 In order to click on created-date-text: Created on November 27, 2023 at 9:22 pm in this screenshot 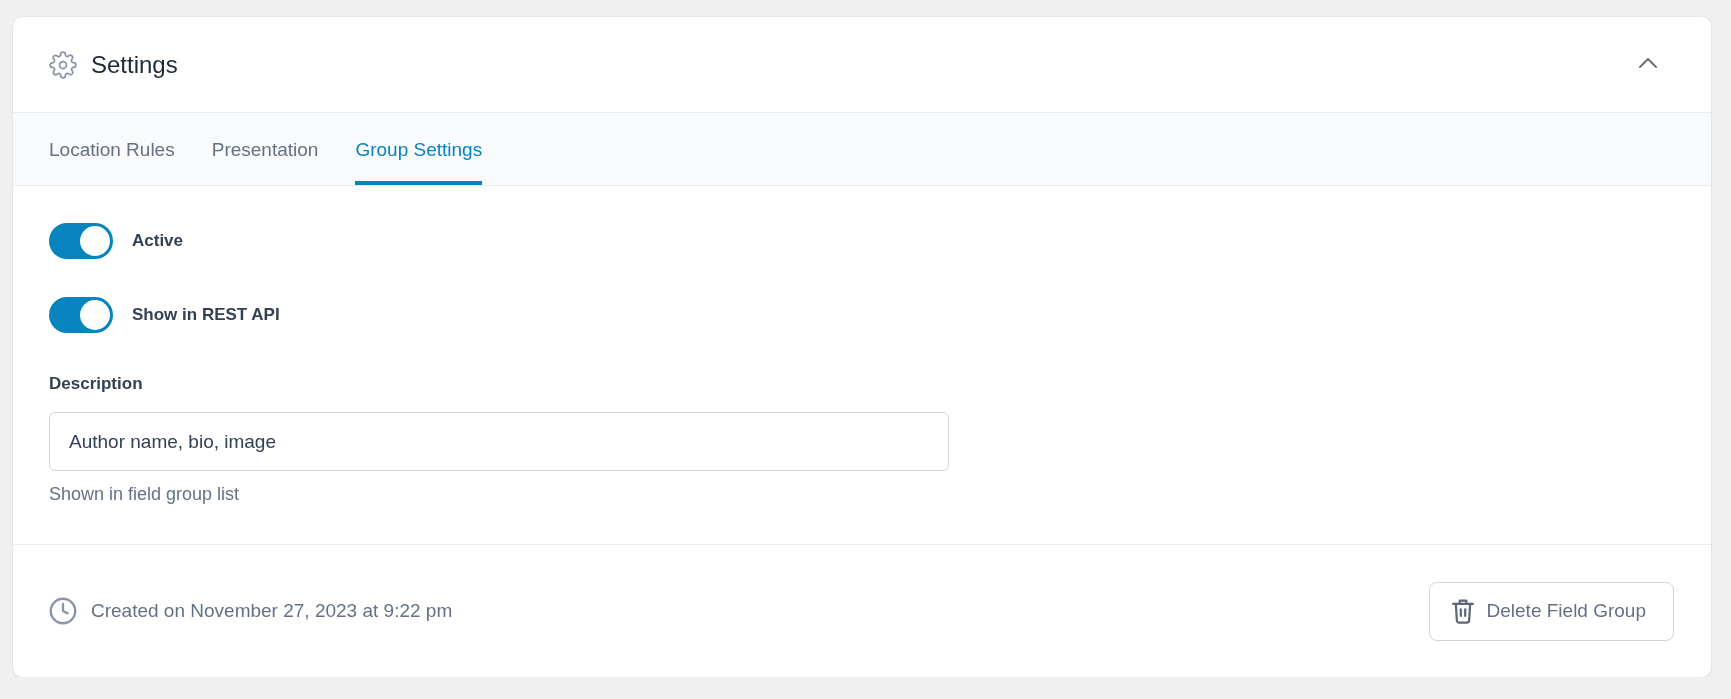, I will do `click(272, 611)`.